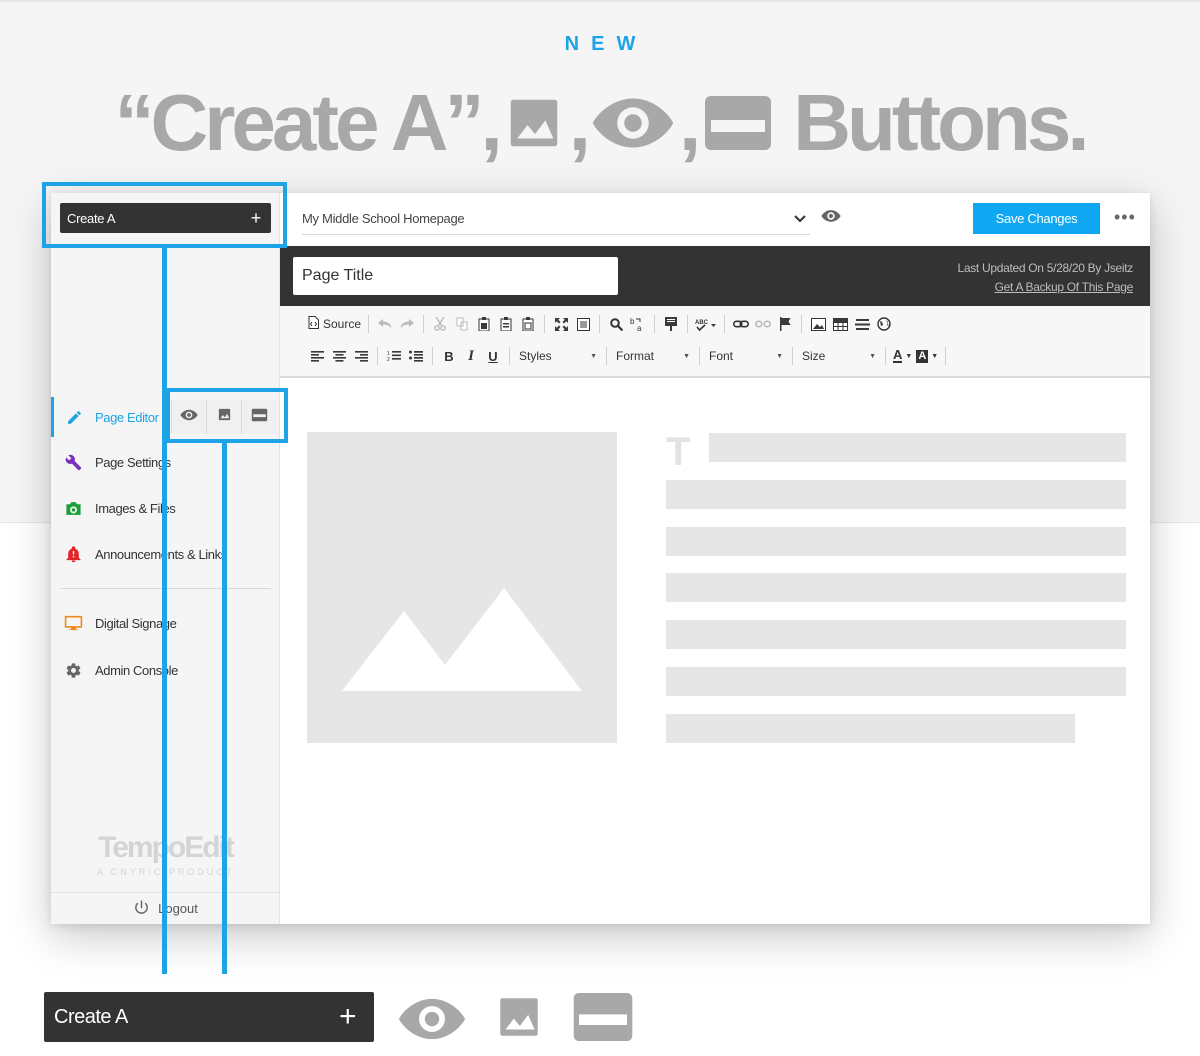  Describe the element at coordinates (73, 462) in the screenshot. I see `wrench-icon` at that location.